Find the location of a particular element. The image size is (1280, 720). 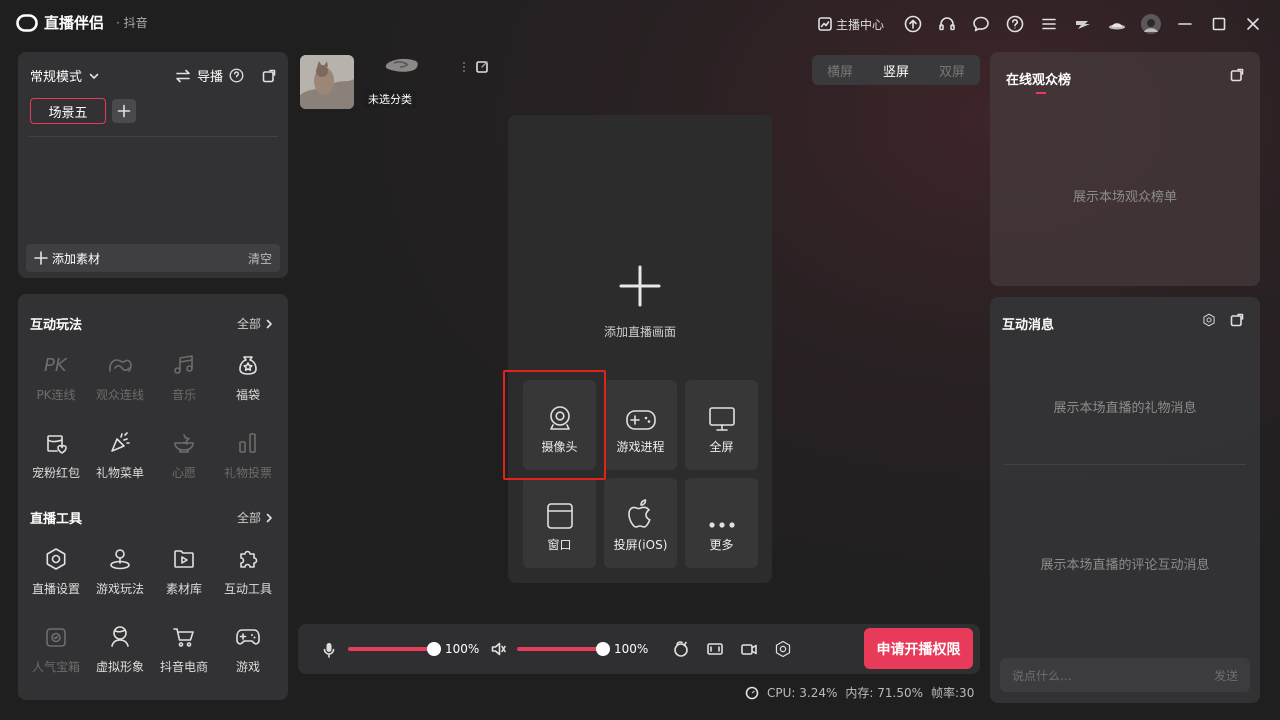

douyin-shop-item: 抖音电商 is located at coordinates (184, 648).